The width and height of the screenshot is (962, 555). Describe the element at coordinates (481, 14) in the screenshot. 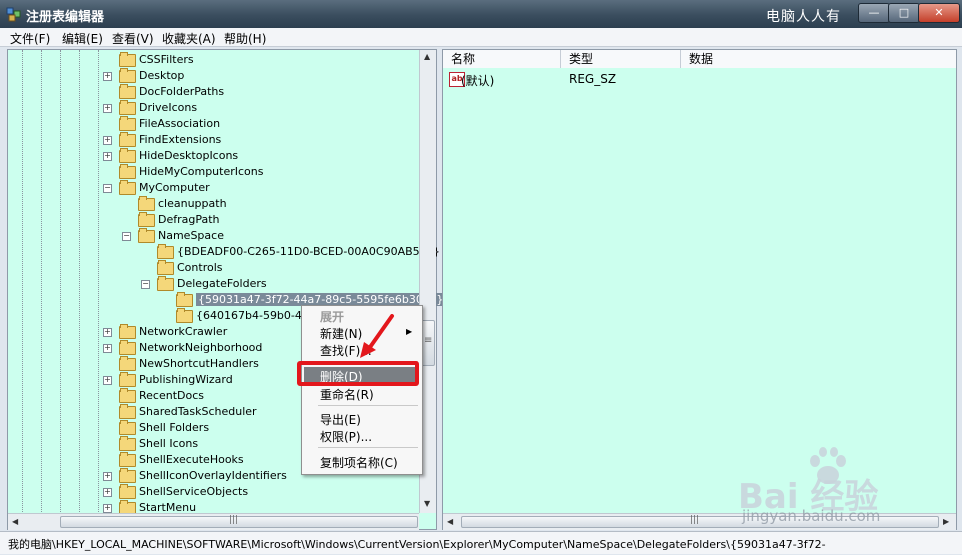

I see `title-bar: 注册表编辑器 电脑人人有 — □ ✕` at that location.